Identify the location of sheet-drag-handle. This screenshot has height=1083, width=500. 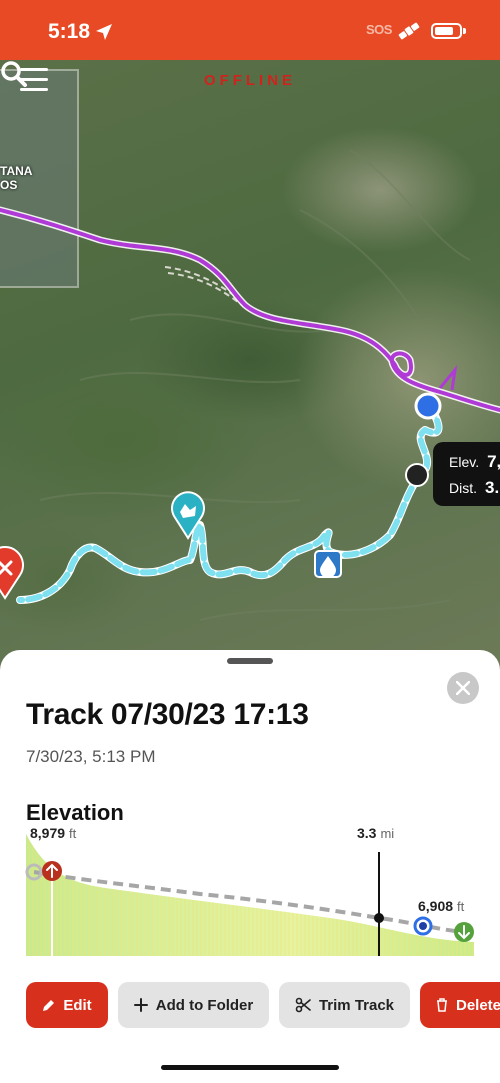
(250, 661).